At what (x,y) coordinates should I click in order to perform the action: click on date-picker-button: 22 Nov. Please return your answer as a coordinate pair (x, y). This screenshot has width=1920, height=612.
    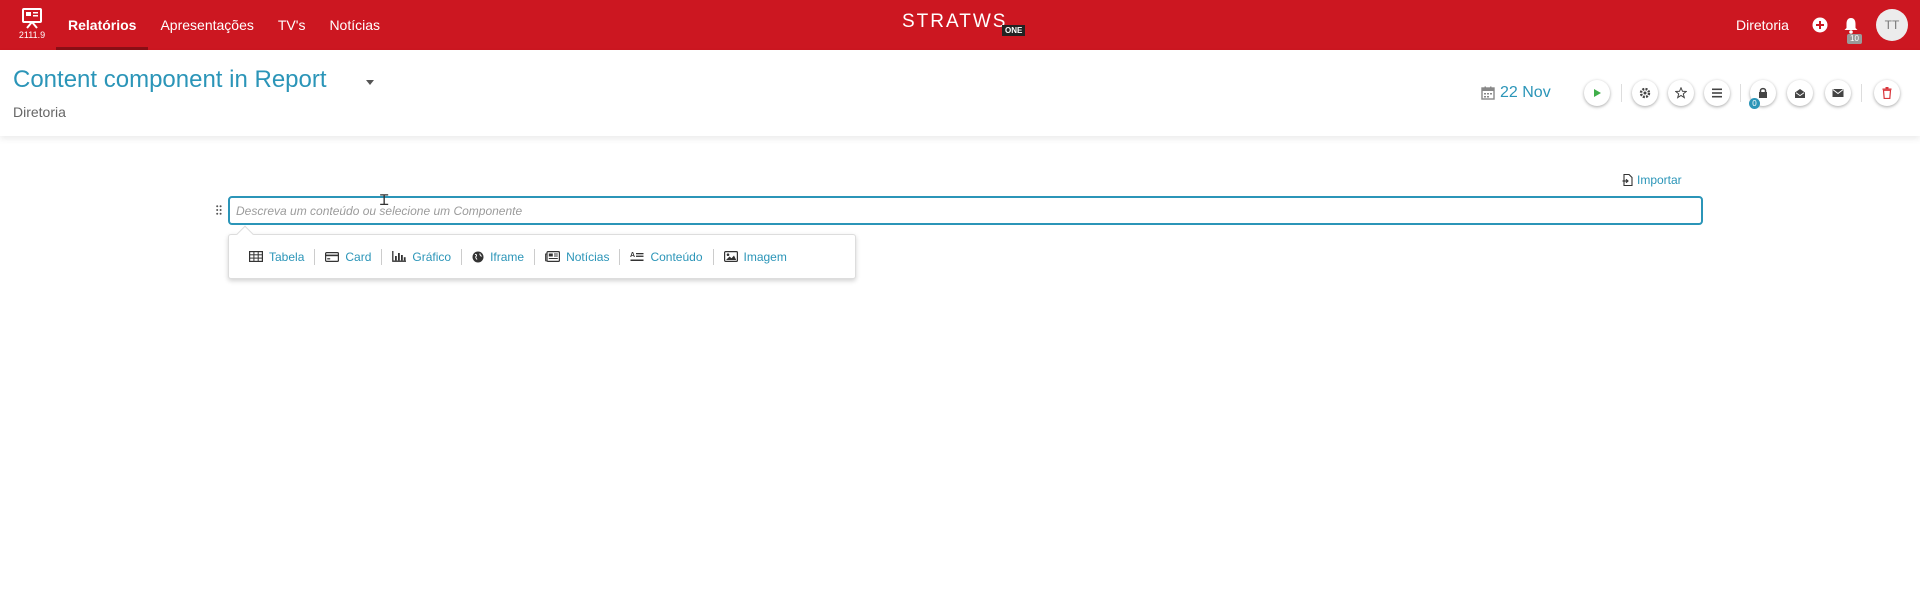
    Looking at the image, I should click on (1516, 93).